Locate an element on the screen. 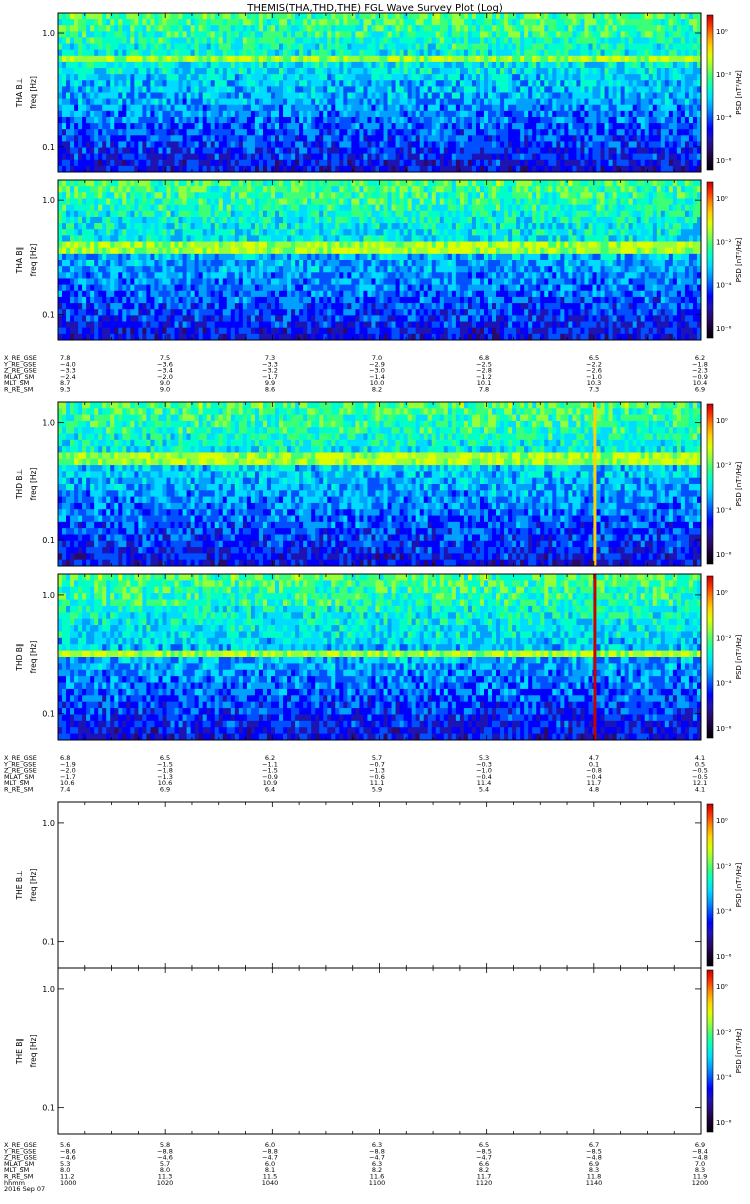 This screenshot has width=750, height=1204. ephemeris-value: 6.4 is located at coordinates (270, 790).